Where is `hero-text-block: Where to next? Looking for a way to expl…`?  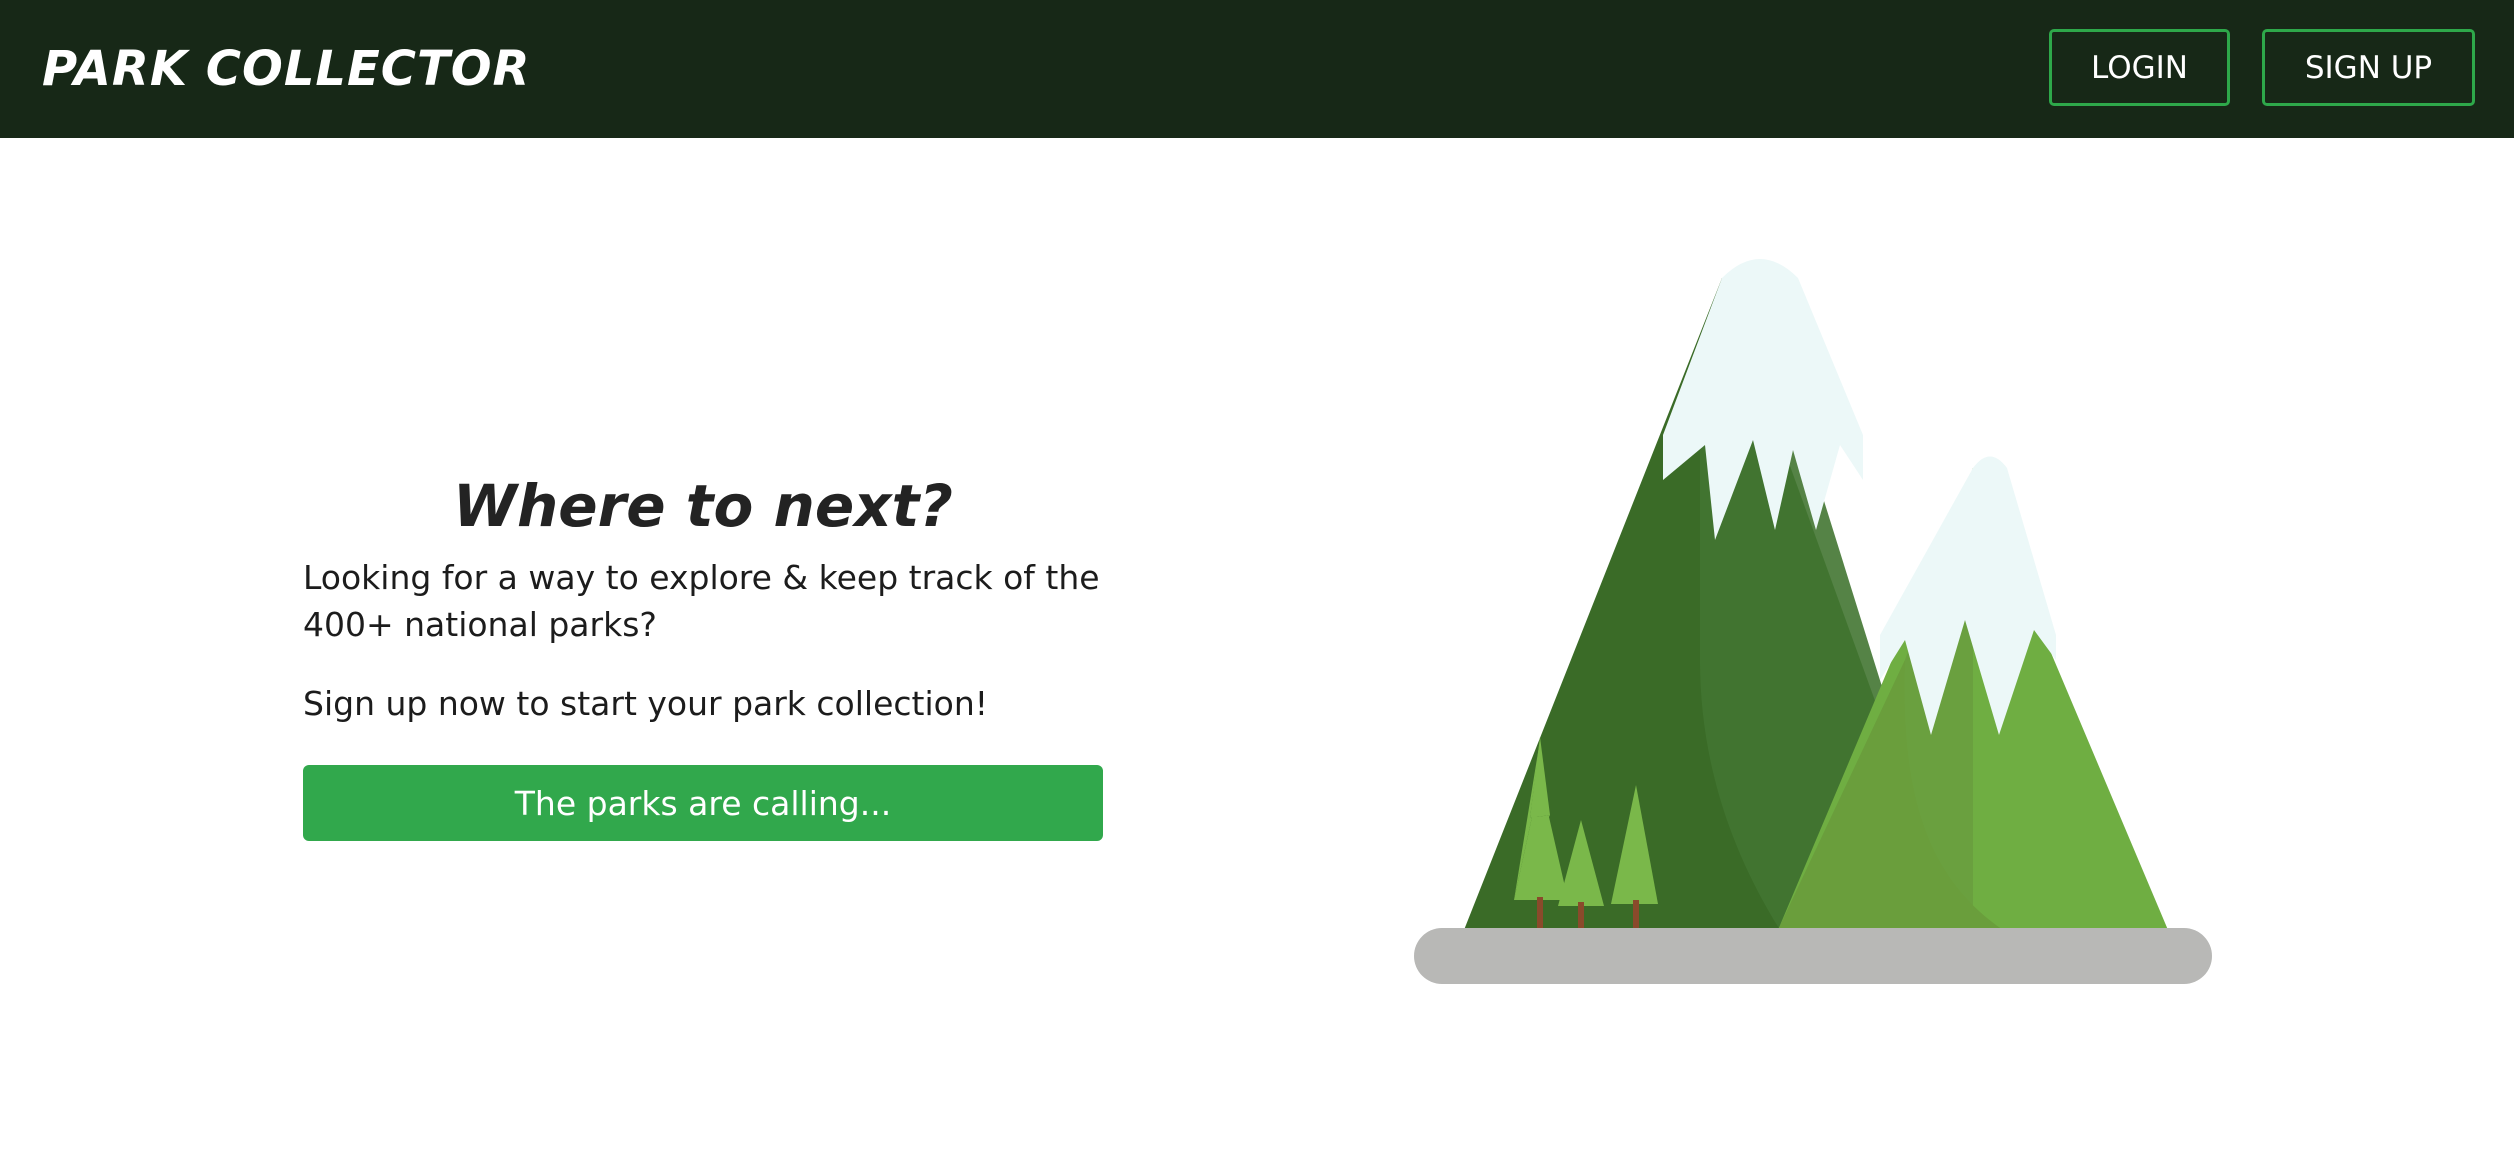 hero-text-block: Where to next? Looking for a way to expl… is located at coordinates (703, 598).